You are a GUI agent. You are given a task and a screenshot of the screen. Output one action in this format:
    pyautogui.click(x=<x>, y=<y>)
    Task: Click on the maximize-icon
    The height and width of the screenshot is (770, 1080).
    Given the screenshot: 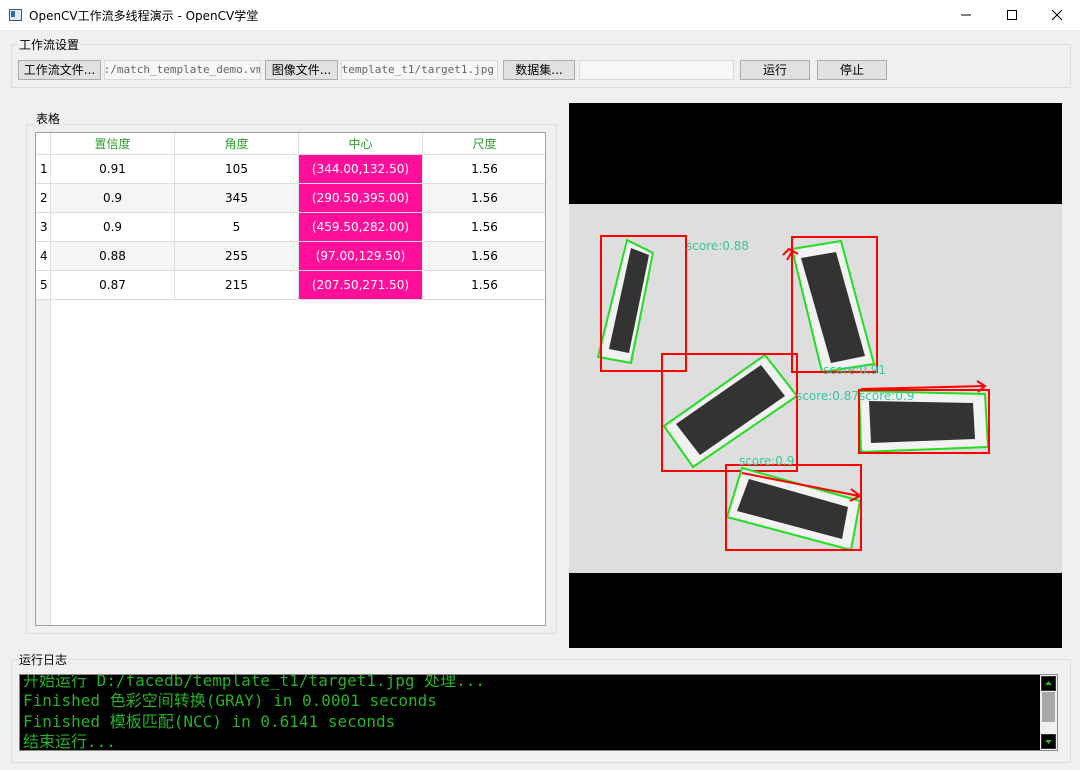 What is the action you would take?
    pyautogui.click(x=1012, y=15)
    